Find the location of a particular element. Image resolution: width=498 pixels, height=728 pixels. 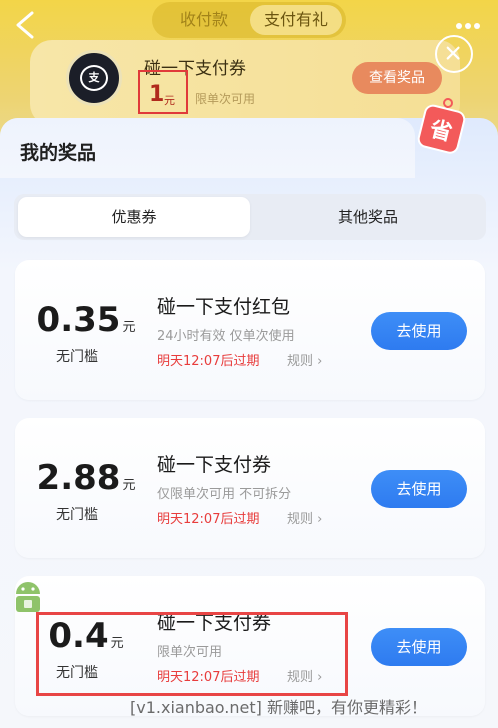

tab-pay-receive: 收付款 is located at coordinates (204, 20).